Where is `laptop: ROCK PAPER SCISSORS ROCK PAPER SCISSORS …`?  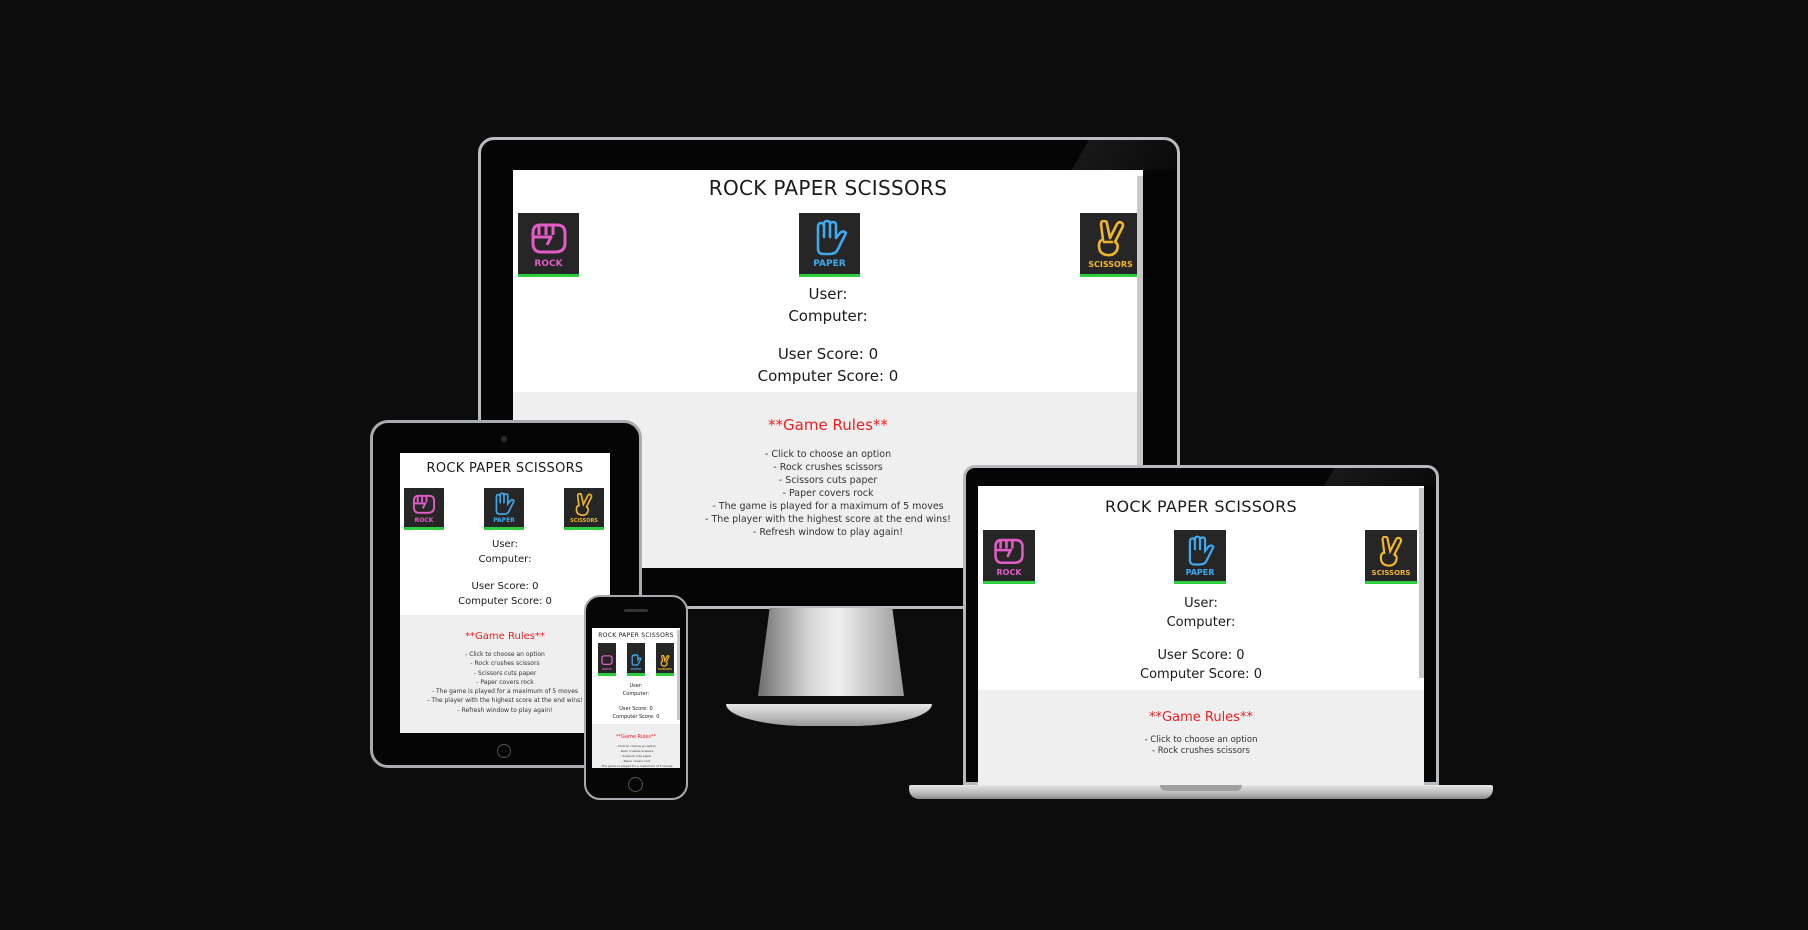 laptop: ROCK PAPER SCISSORS ROCK PAPER SCISSORS … is located at coordinates (1201, 635).